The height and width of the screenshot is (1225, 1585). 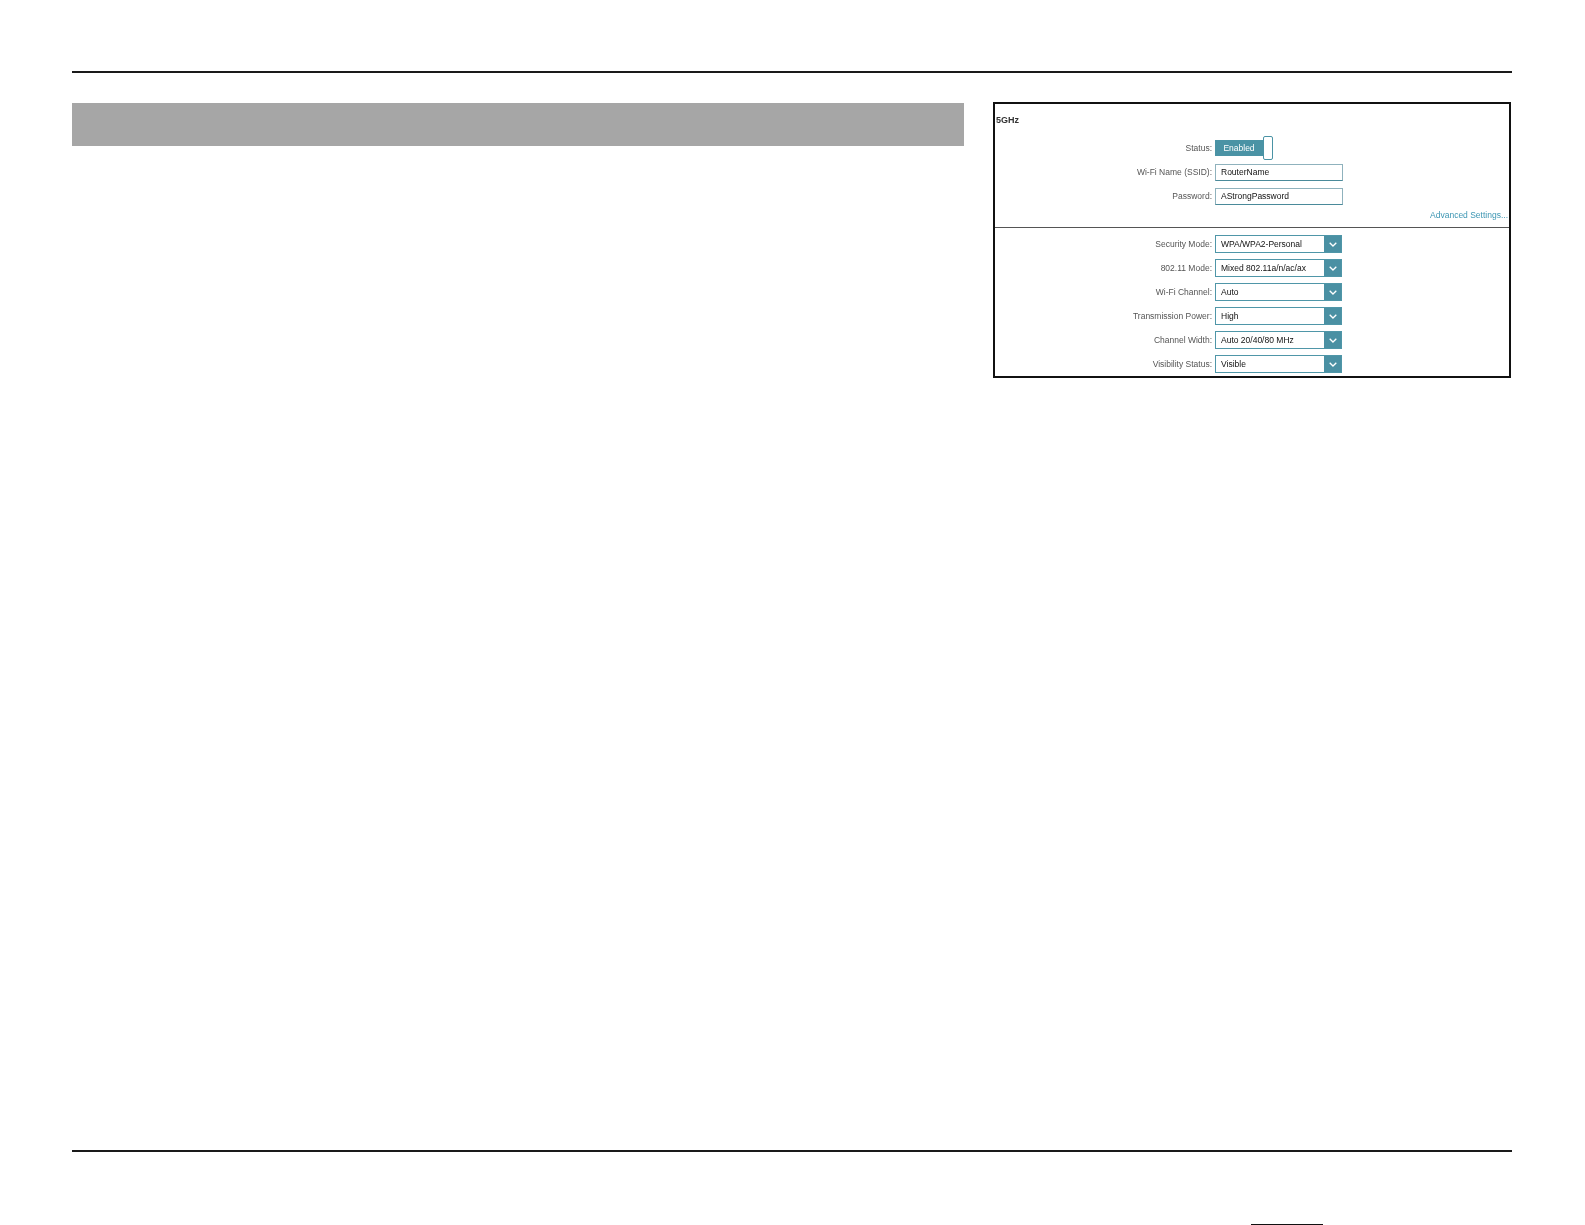 I want to click on field-label: Transmission Power:, so click(x=1172, y=315).